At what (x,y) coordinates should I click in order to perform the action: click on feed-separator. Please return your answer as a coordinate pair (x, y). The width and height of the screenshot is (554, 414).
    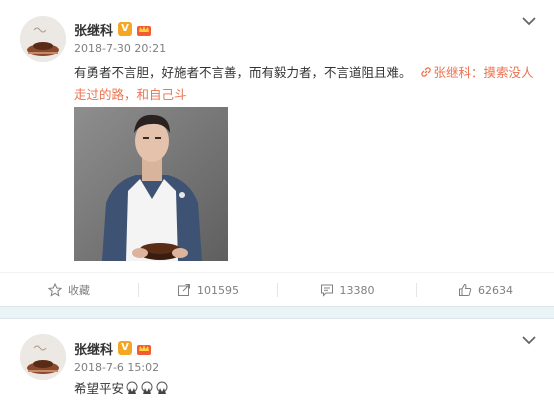
    Looking at the image, I should click on (277, 312).